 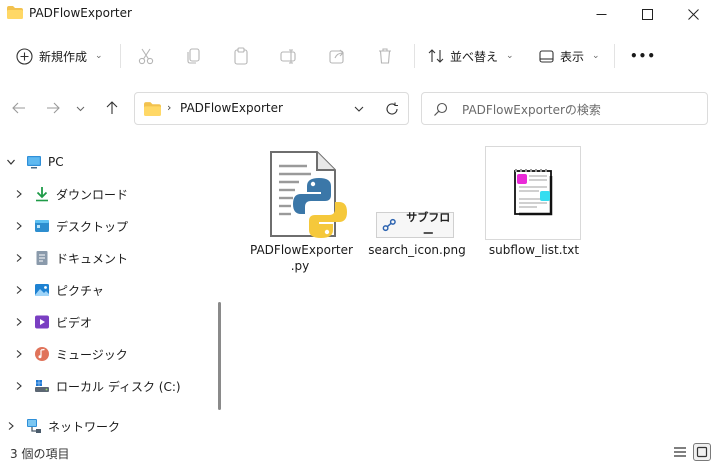 What do you see at coordinates (42, 290) in the screenshot?
I see `pictures-icon` at bounding box center [42, 290].